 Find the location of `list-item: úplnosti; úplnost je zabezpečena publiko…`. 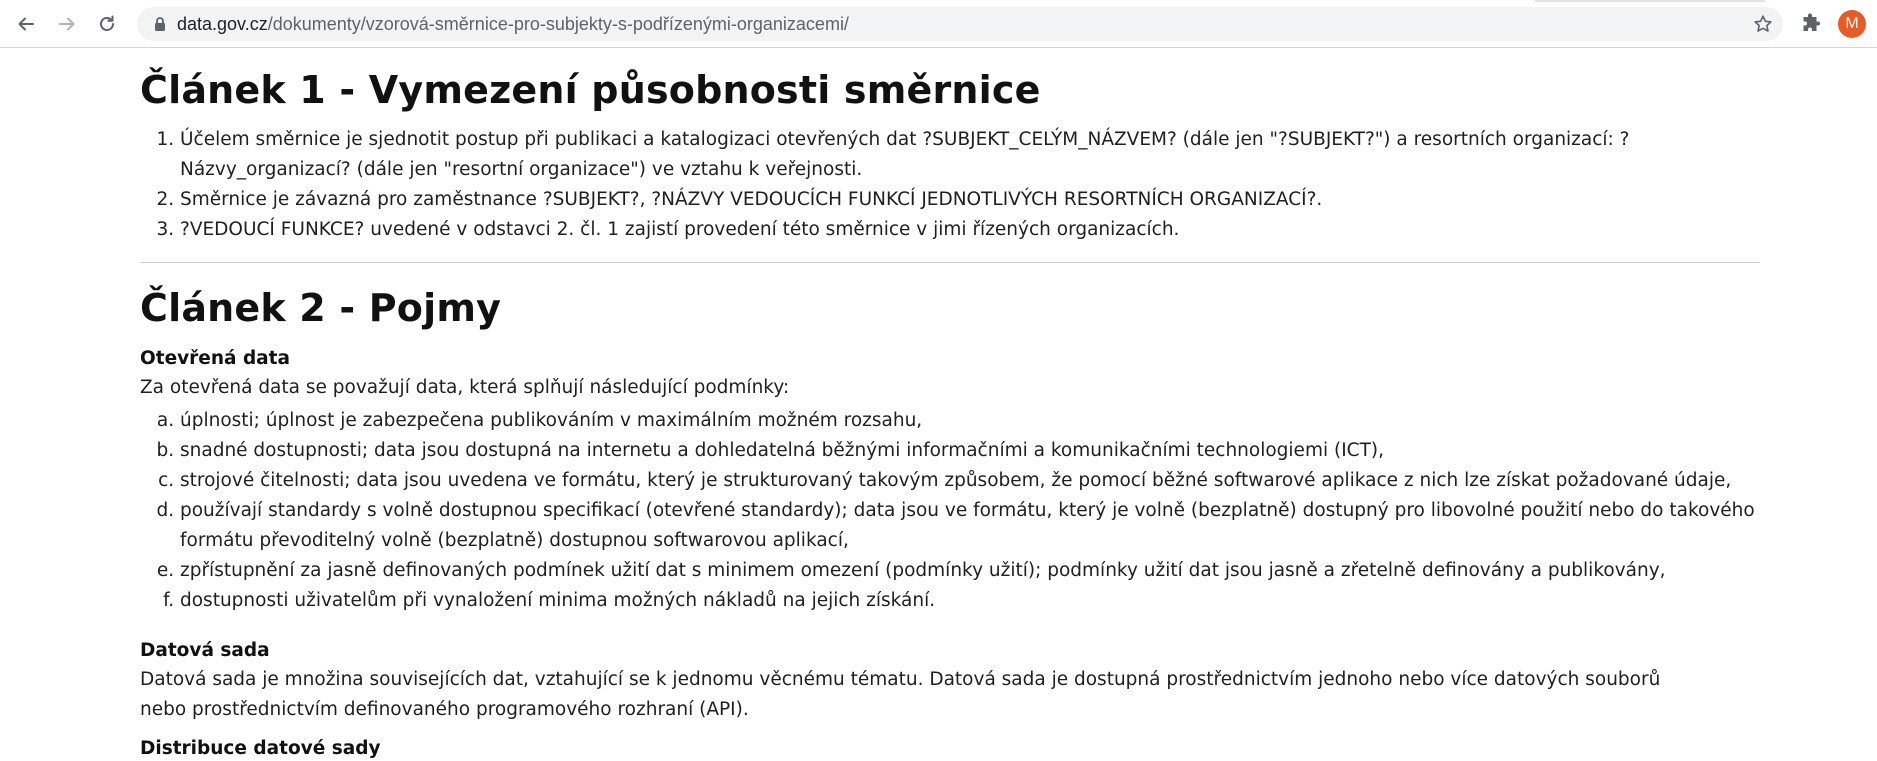

list-item: úplnosti; úplnost je zabezpečena publiko… is located at coordinates (990, 421).